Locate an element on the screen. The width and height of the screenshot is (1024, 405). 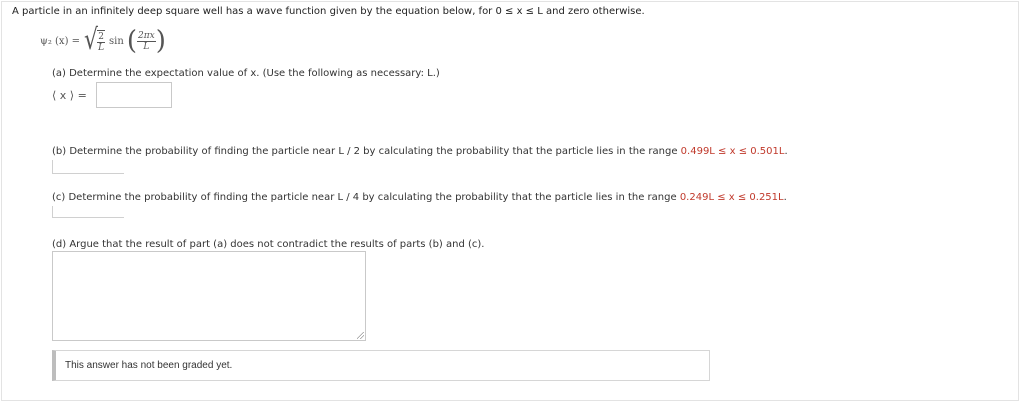
wave-function-equation: ψ₂ (x) = √ 2 L sin ( 2πx L ) is located at coordinates (103, 40).